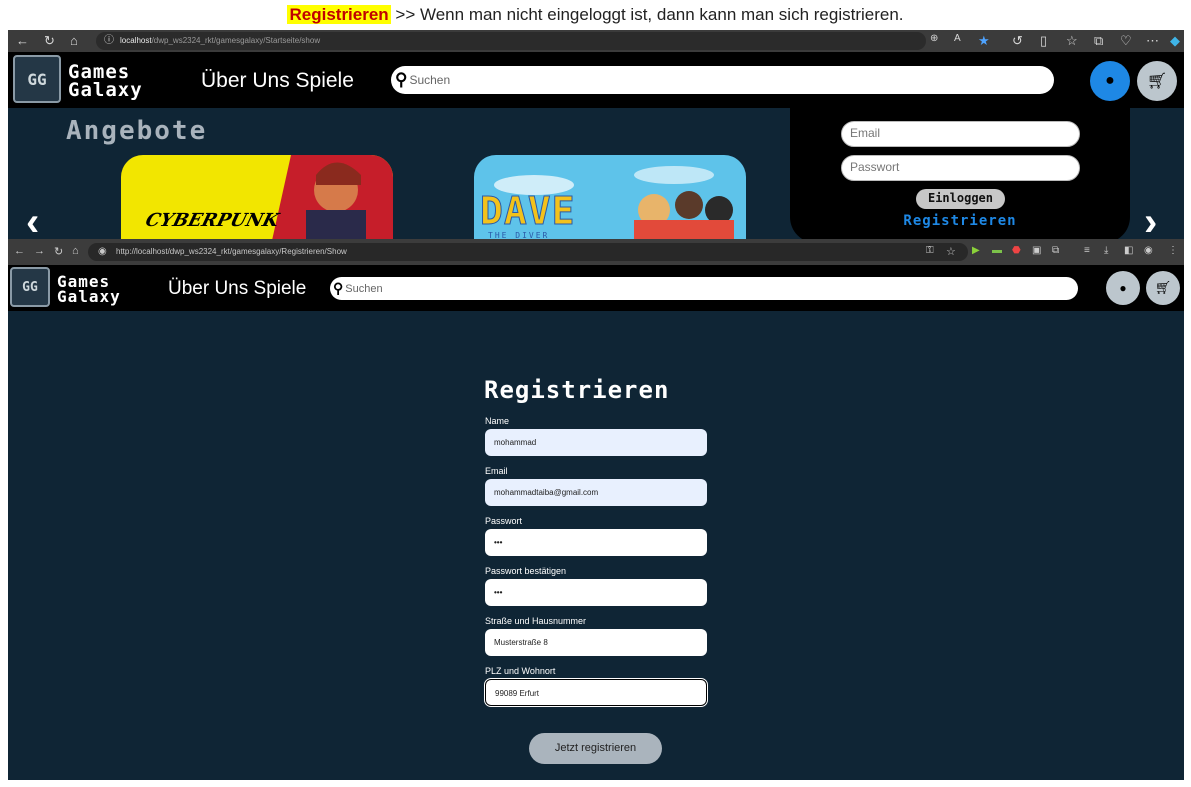  What do you see at coordinates (930, 250) in the screenshot?
I see `key-icon: ⚿` at bounding box center [930, 250].